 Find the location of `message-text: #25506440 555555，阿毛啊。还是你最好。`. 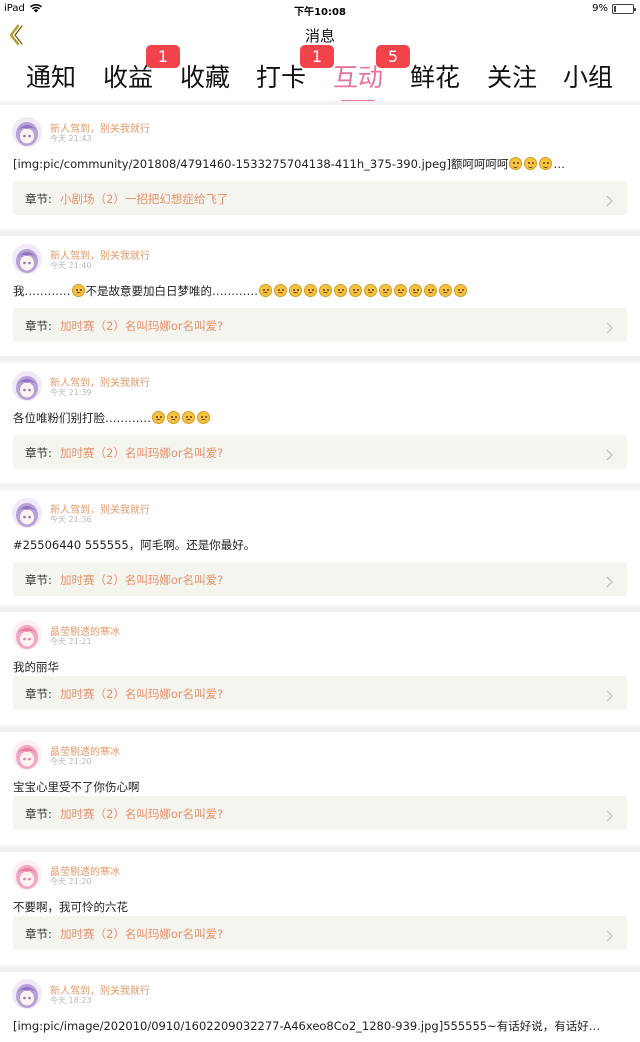

message-text: #25506440 555555，阿毛啊。还是你最好。 is located at coordinates (134, 545).